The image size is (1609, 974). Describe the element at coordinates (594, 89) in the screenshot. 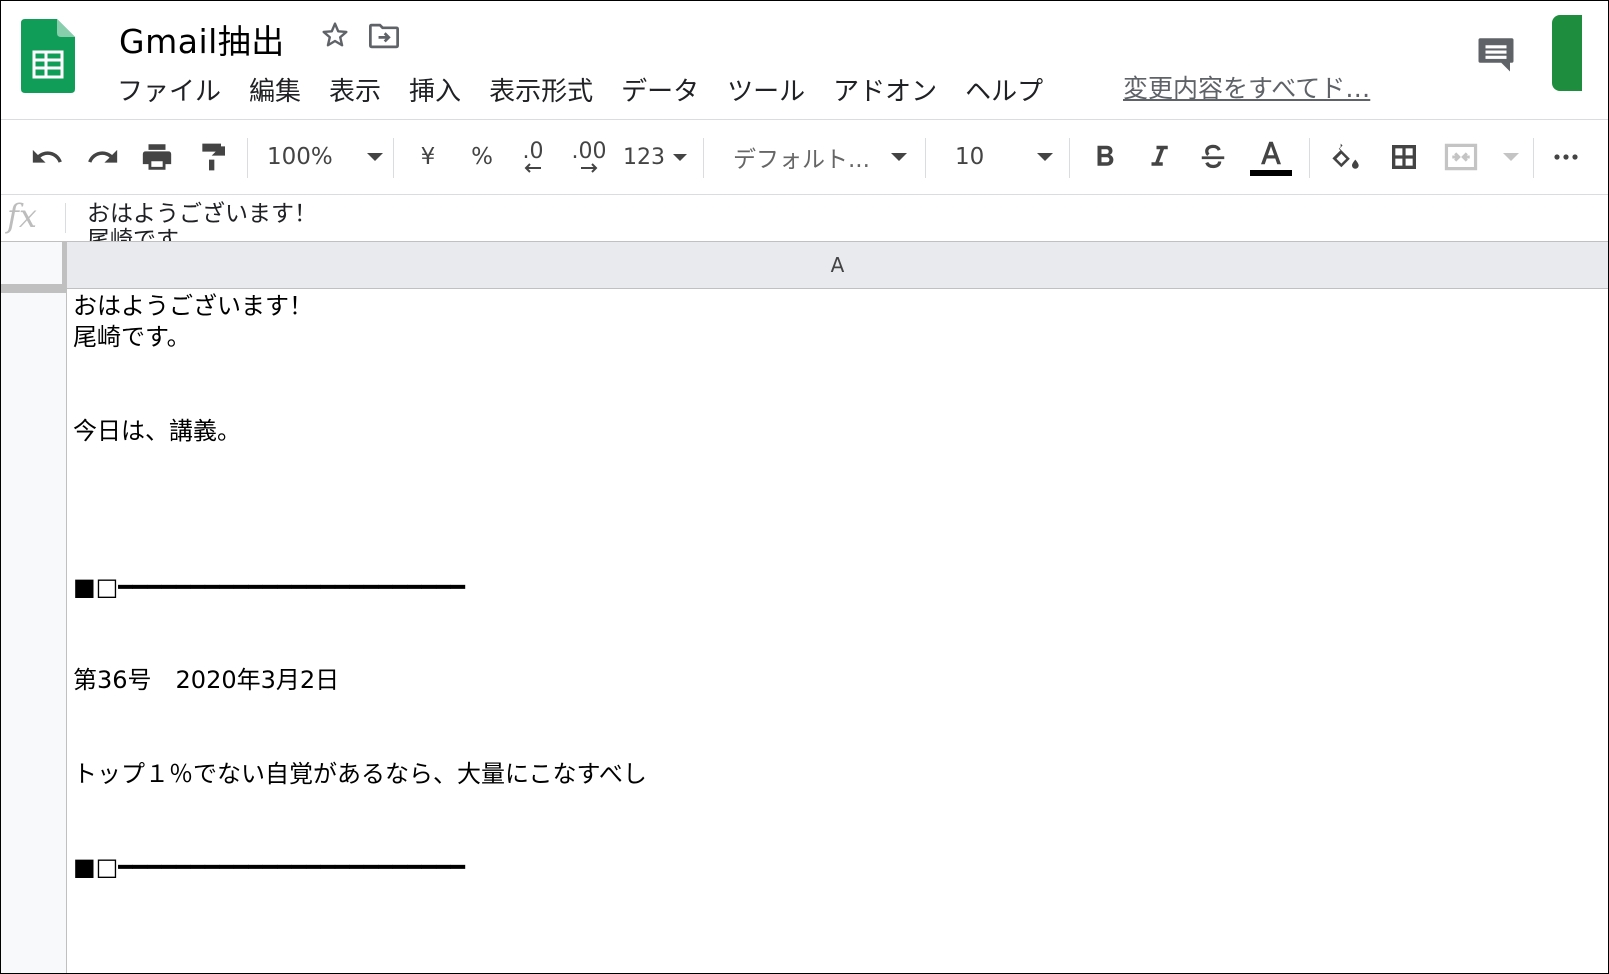

I see `menubar: ファイル 編集 表示 挿入 表示形式 データ ツール アドオン ヘルプ` at that location.